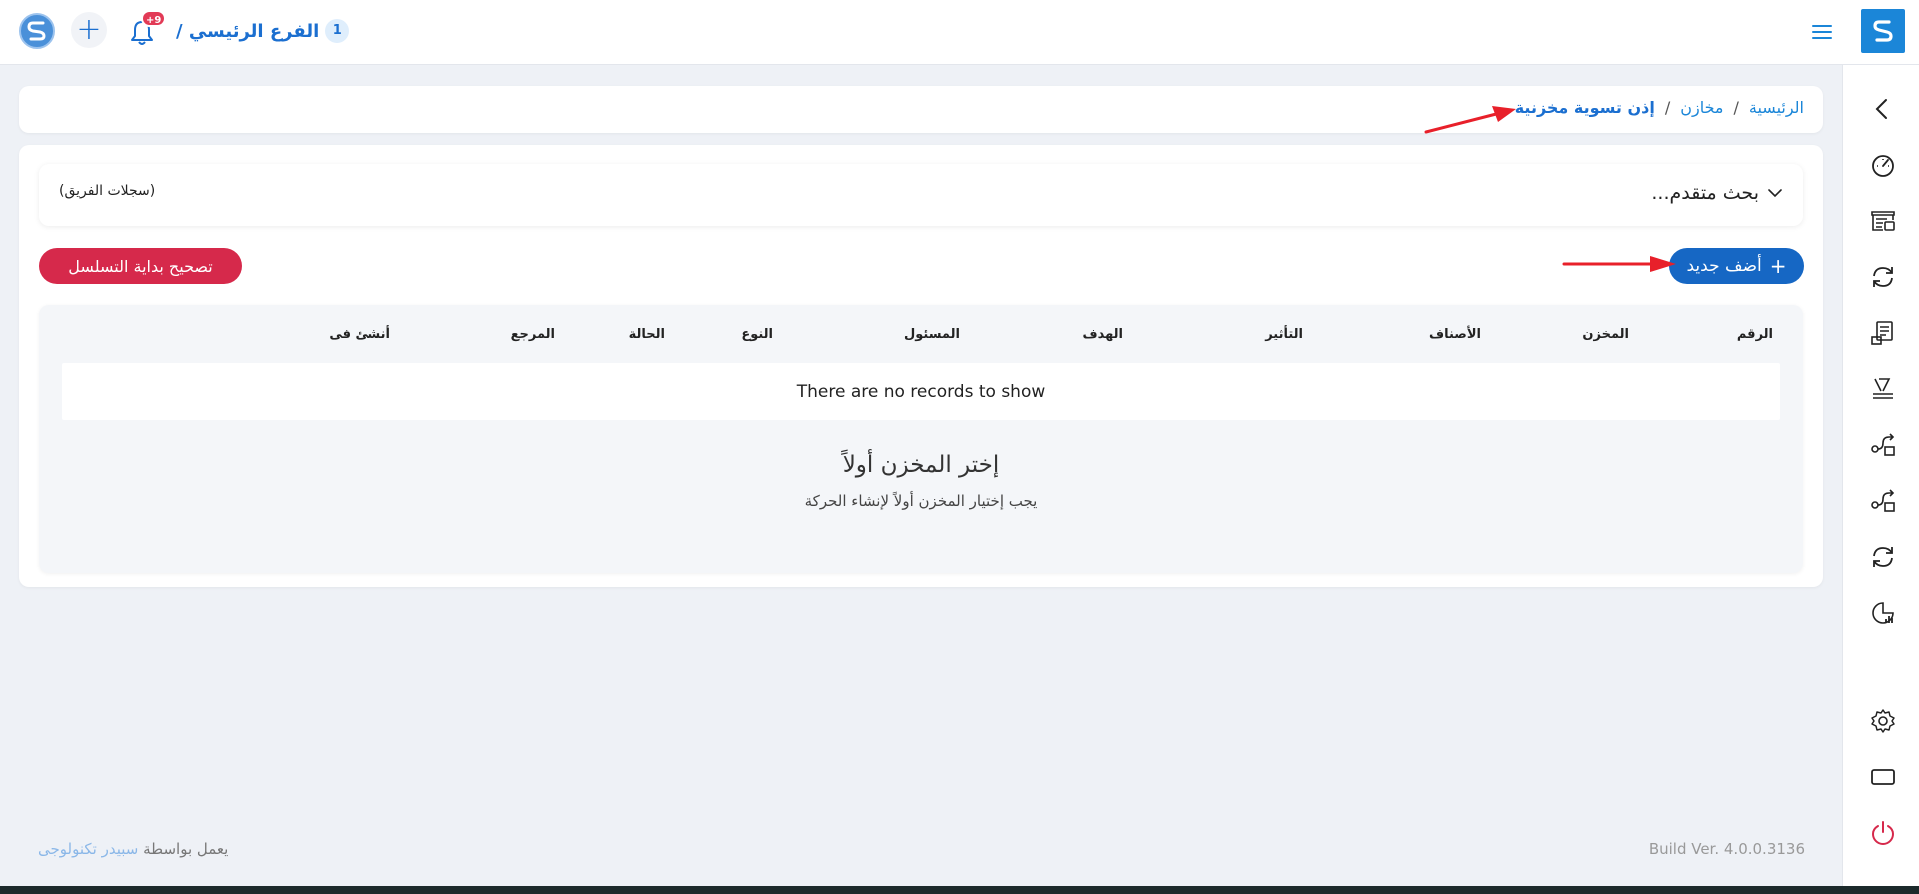 The width and height of the screenshot is (1919, 894). I want to click on brand-s-icon, so click(1883, 31).